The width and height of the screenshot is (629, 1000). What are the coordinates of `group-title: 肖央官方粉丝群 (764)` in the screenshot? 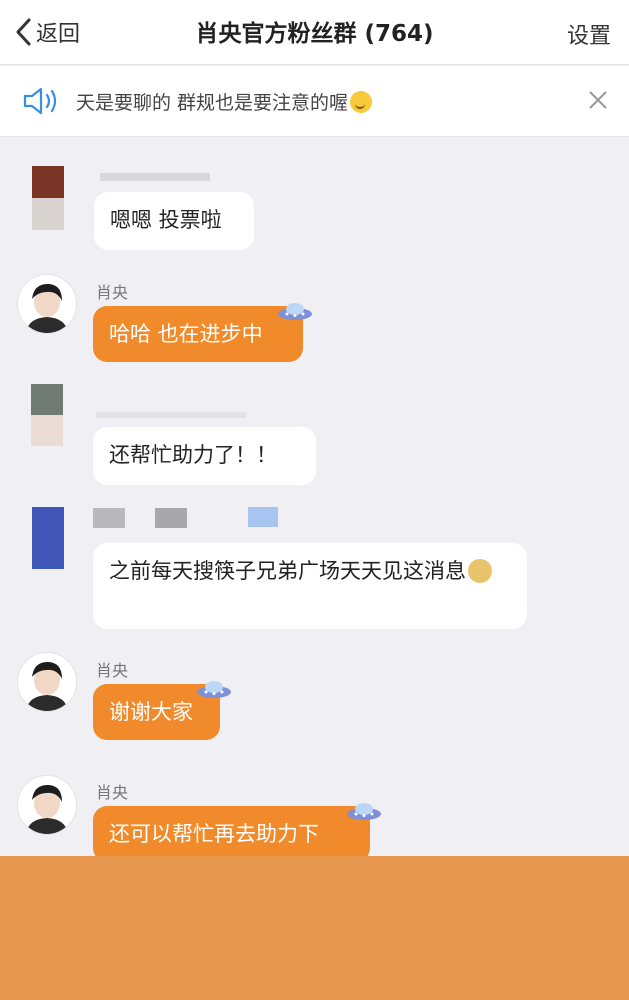 It's located at (314, 34).